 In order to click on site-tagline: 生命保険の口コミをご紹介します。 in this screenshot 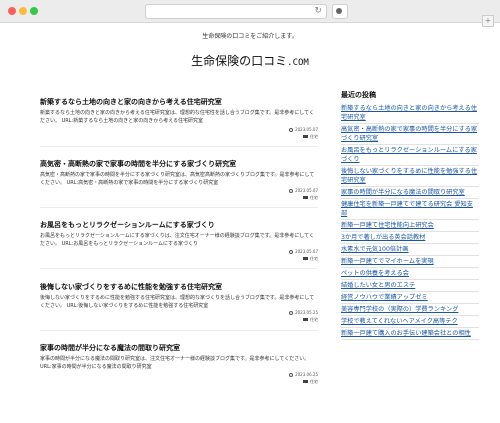, I will do `click(250, 36)`.